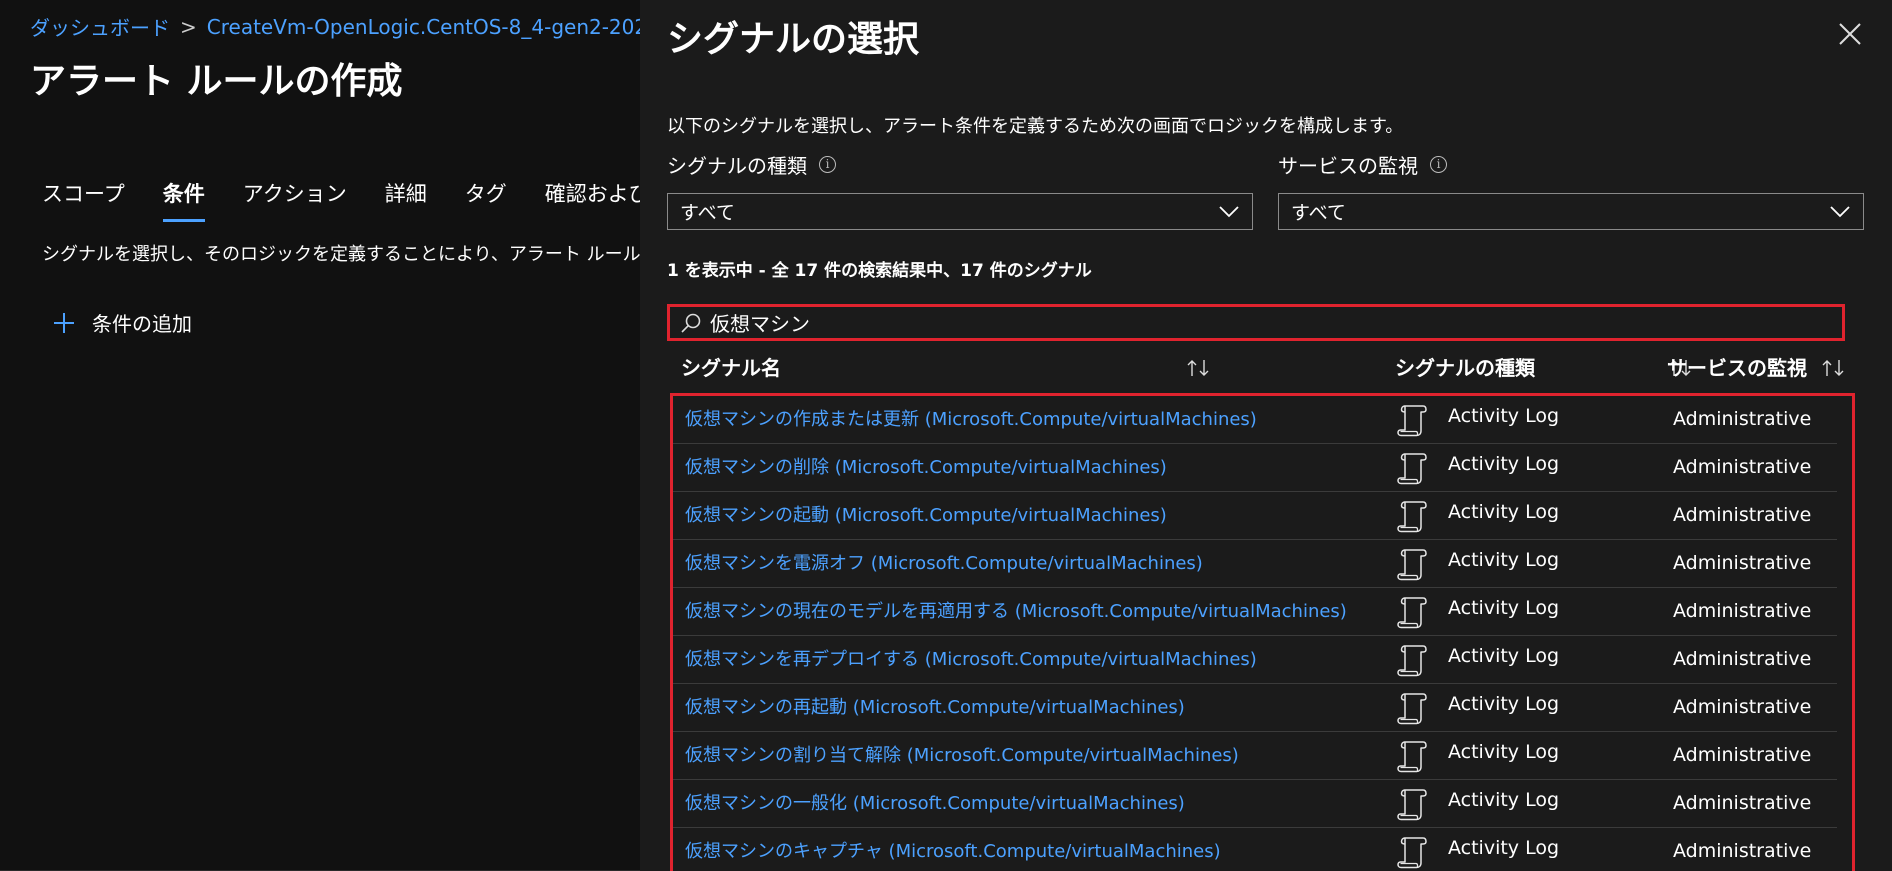 The width and height of the screenshot is (1892, 871). I want to click on search-input, so click(1260, 322).